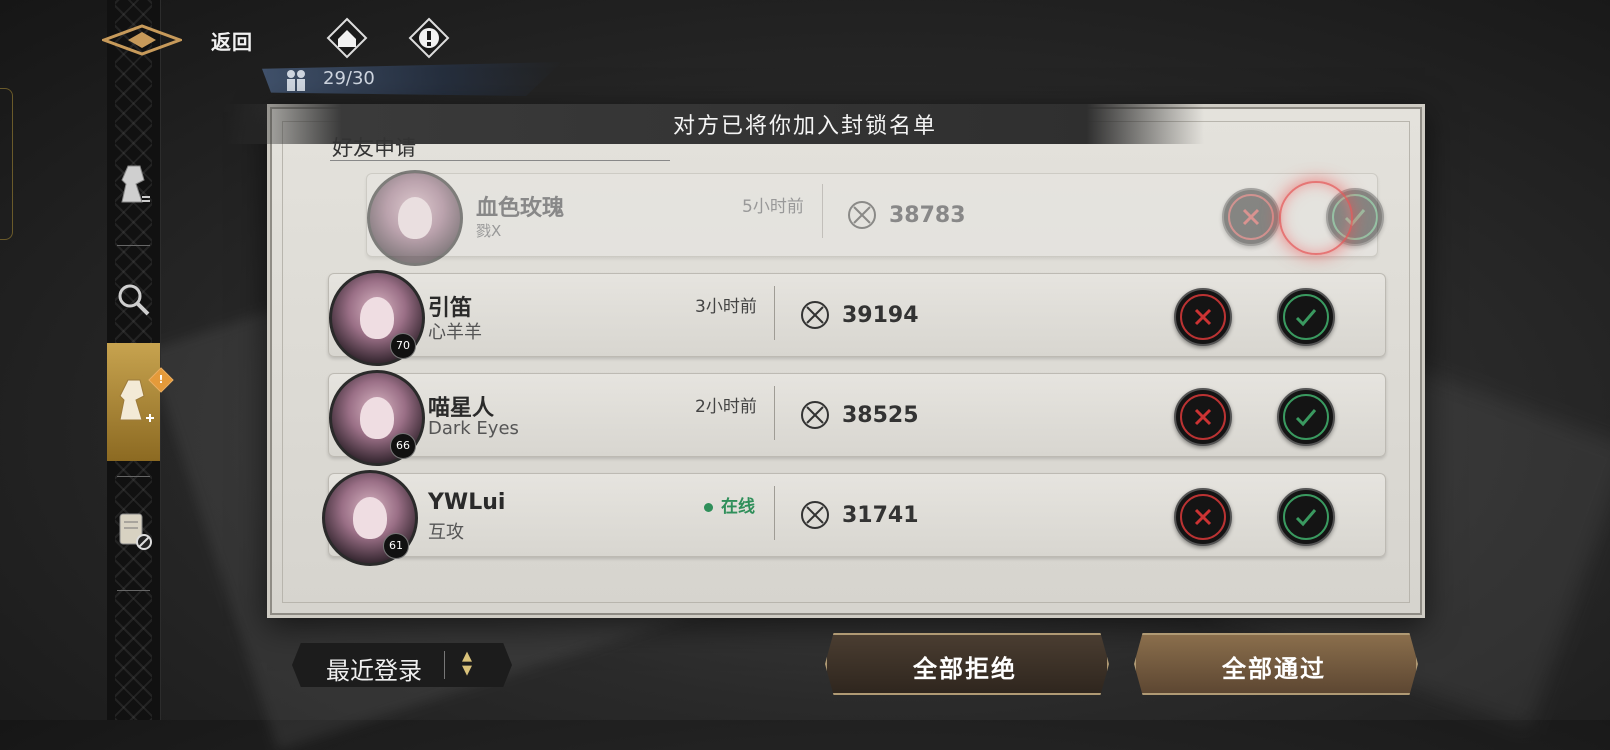  I want to click on avatar, so click(415, 218).